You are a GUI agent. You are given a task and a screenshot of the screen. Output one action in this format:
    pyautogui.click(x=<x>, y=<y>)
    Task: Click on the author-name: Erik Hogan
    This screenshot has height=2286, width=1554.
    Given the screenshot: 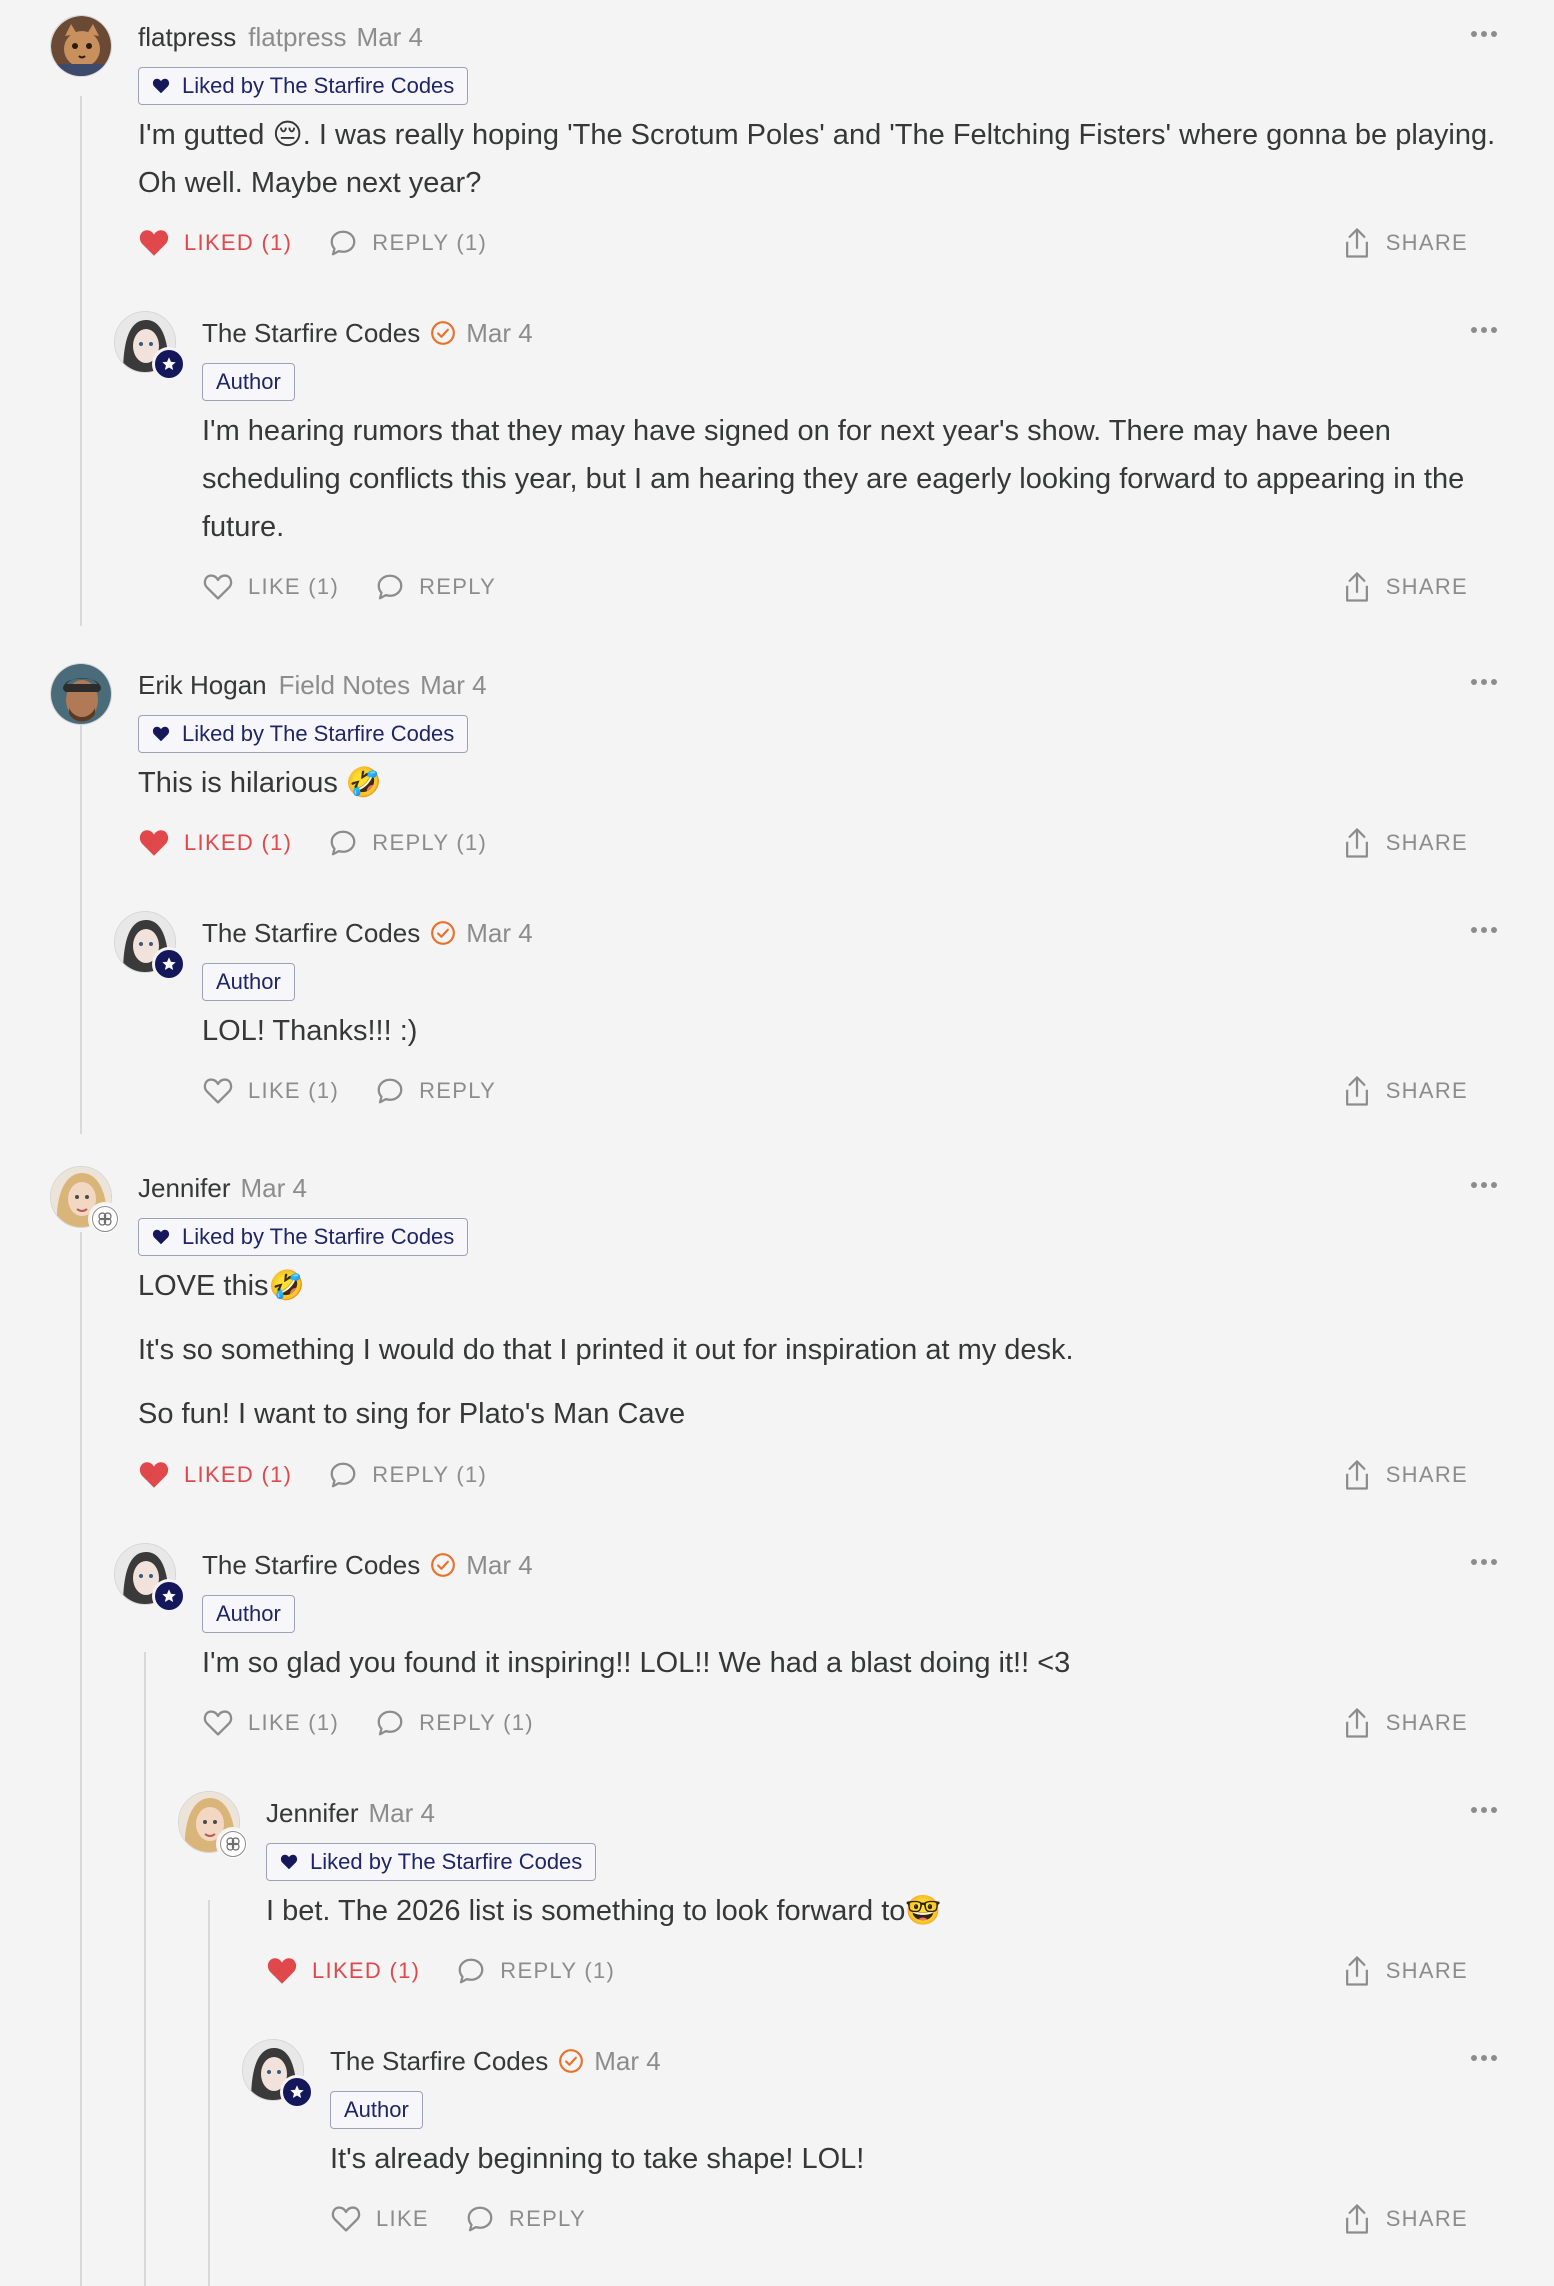 What is the action you would take?
    pyautogui.click(x=202, y=685)
    